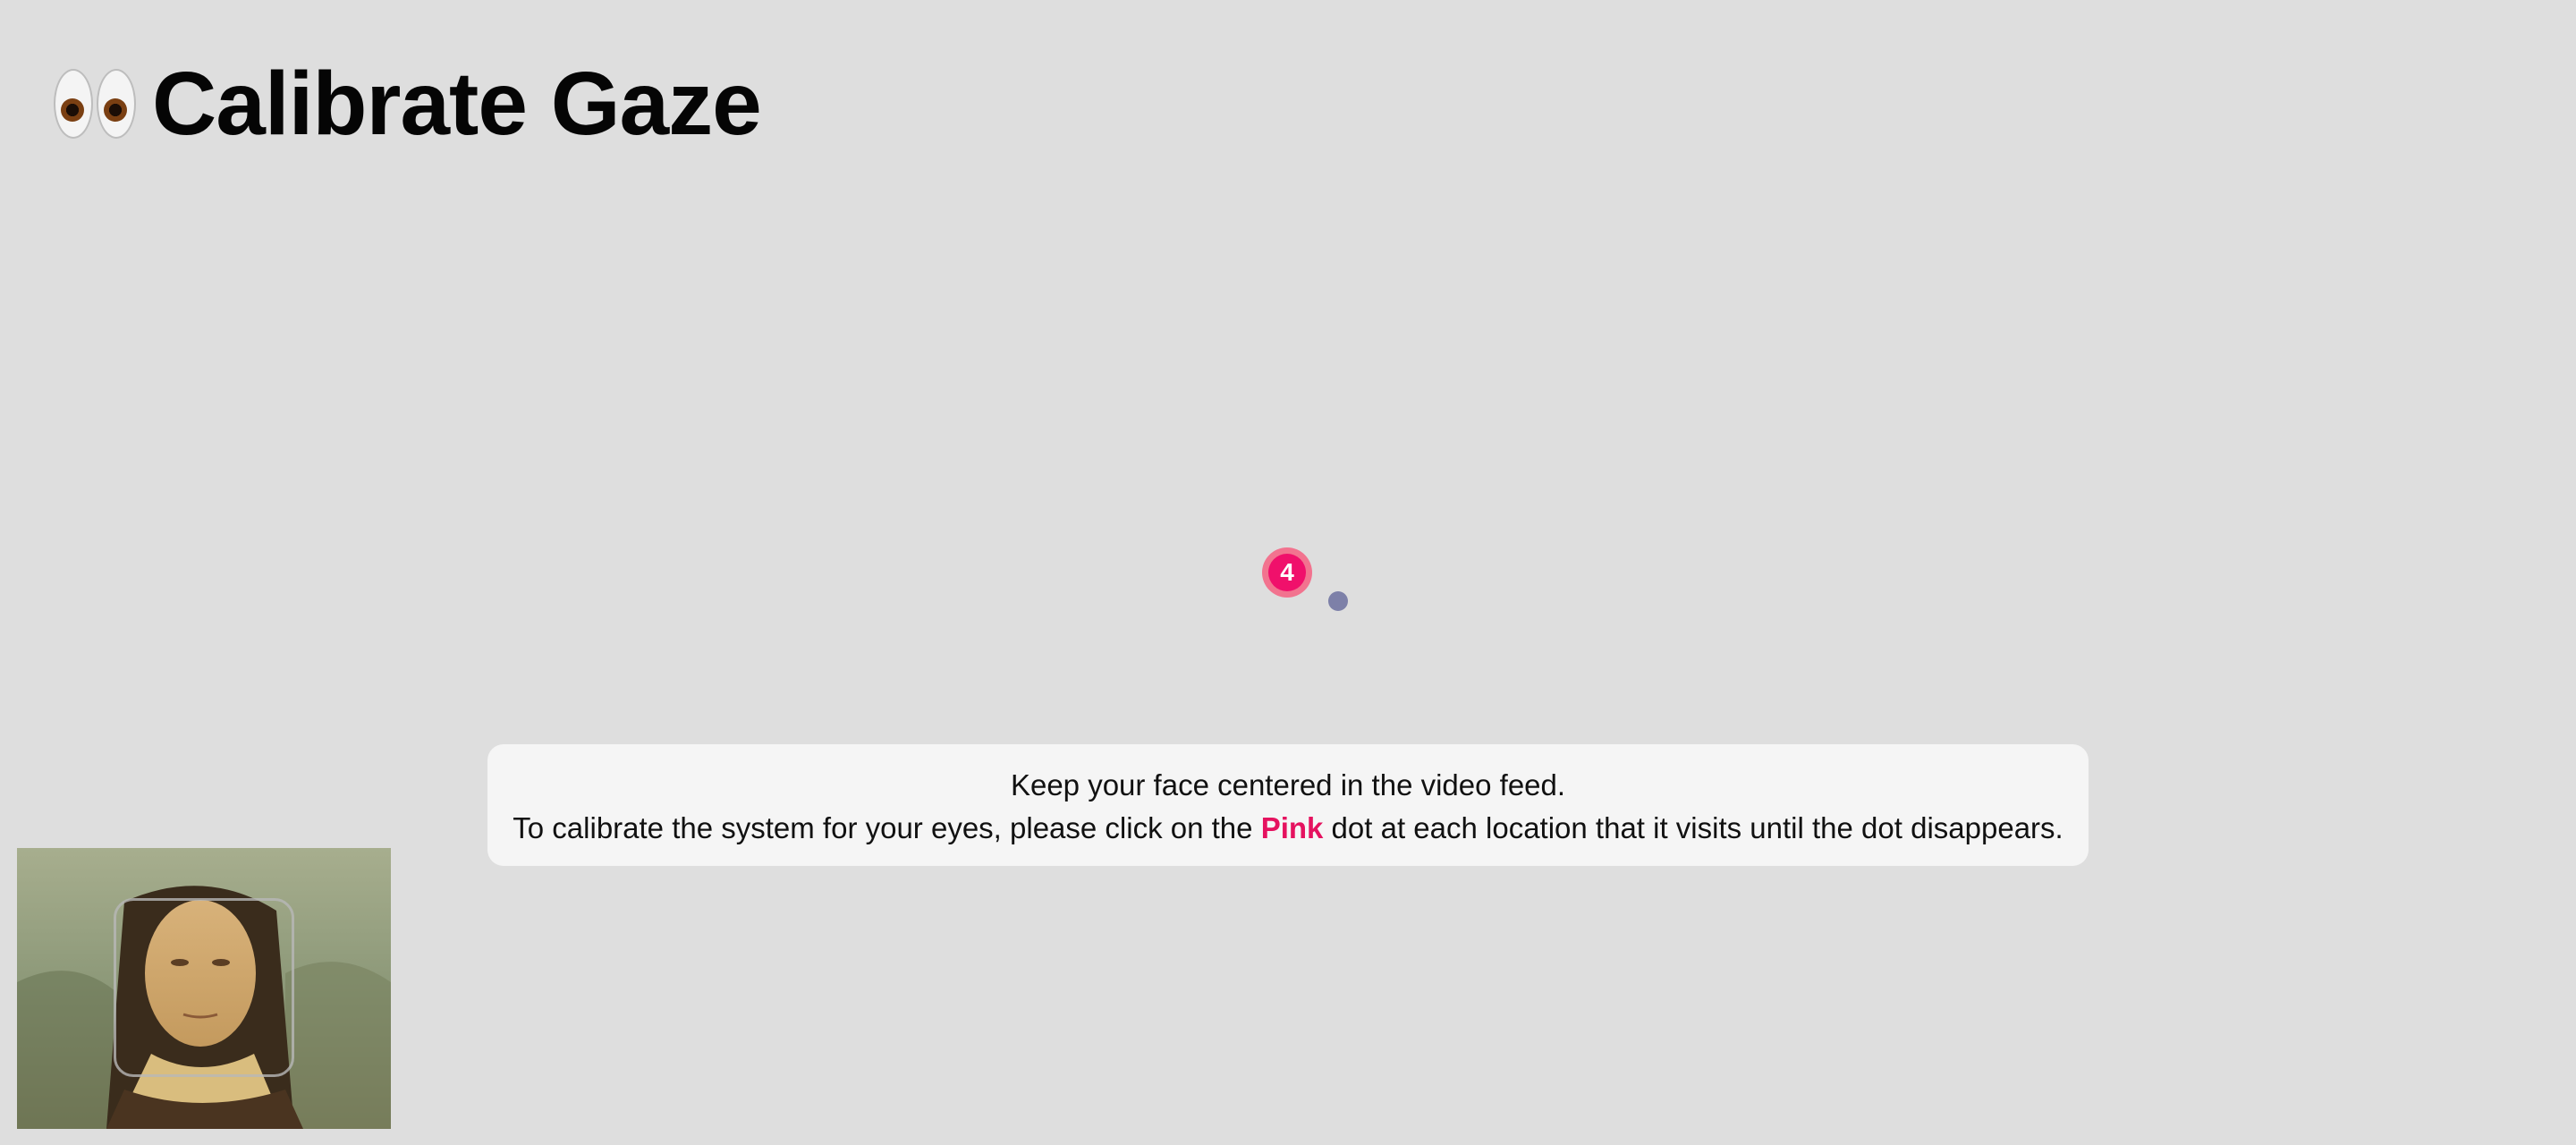 The height and width of the screenshot is (1145, 2576). Describe the element at coordinates (1338, 601) in the screenshot. I see `gaze-prediction-dot` at that location.